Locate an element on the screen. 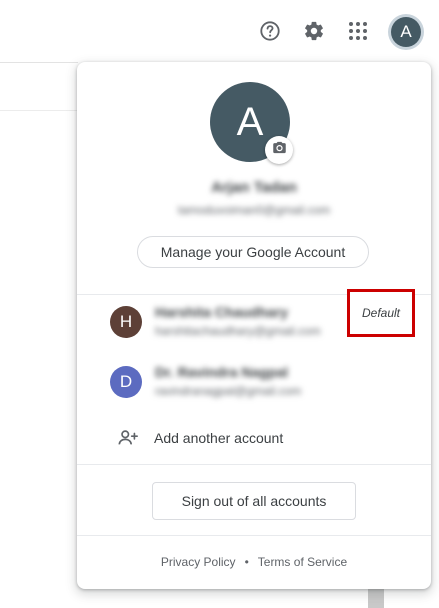  default-account-badge: Default is located at coordinates (381, 313).